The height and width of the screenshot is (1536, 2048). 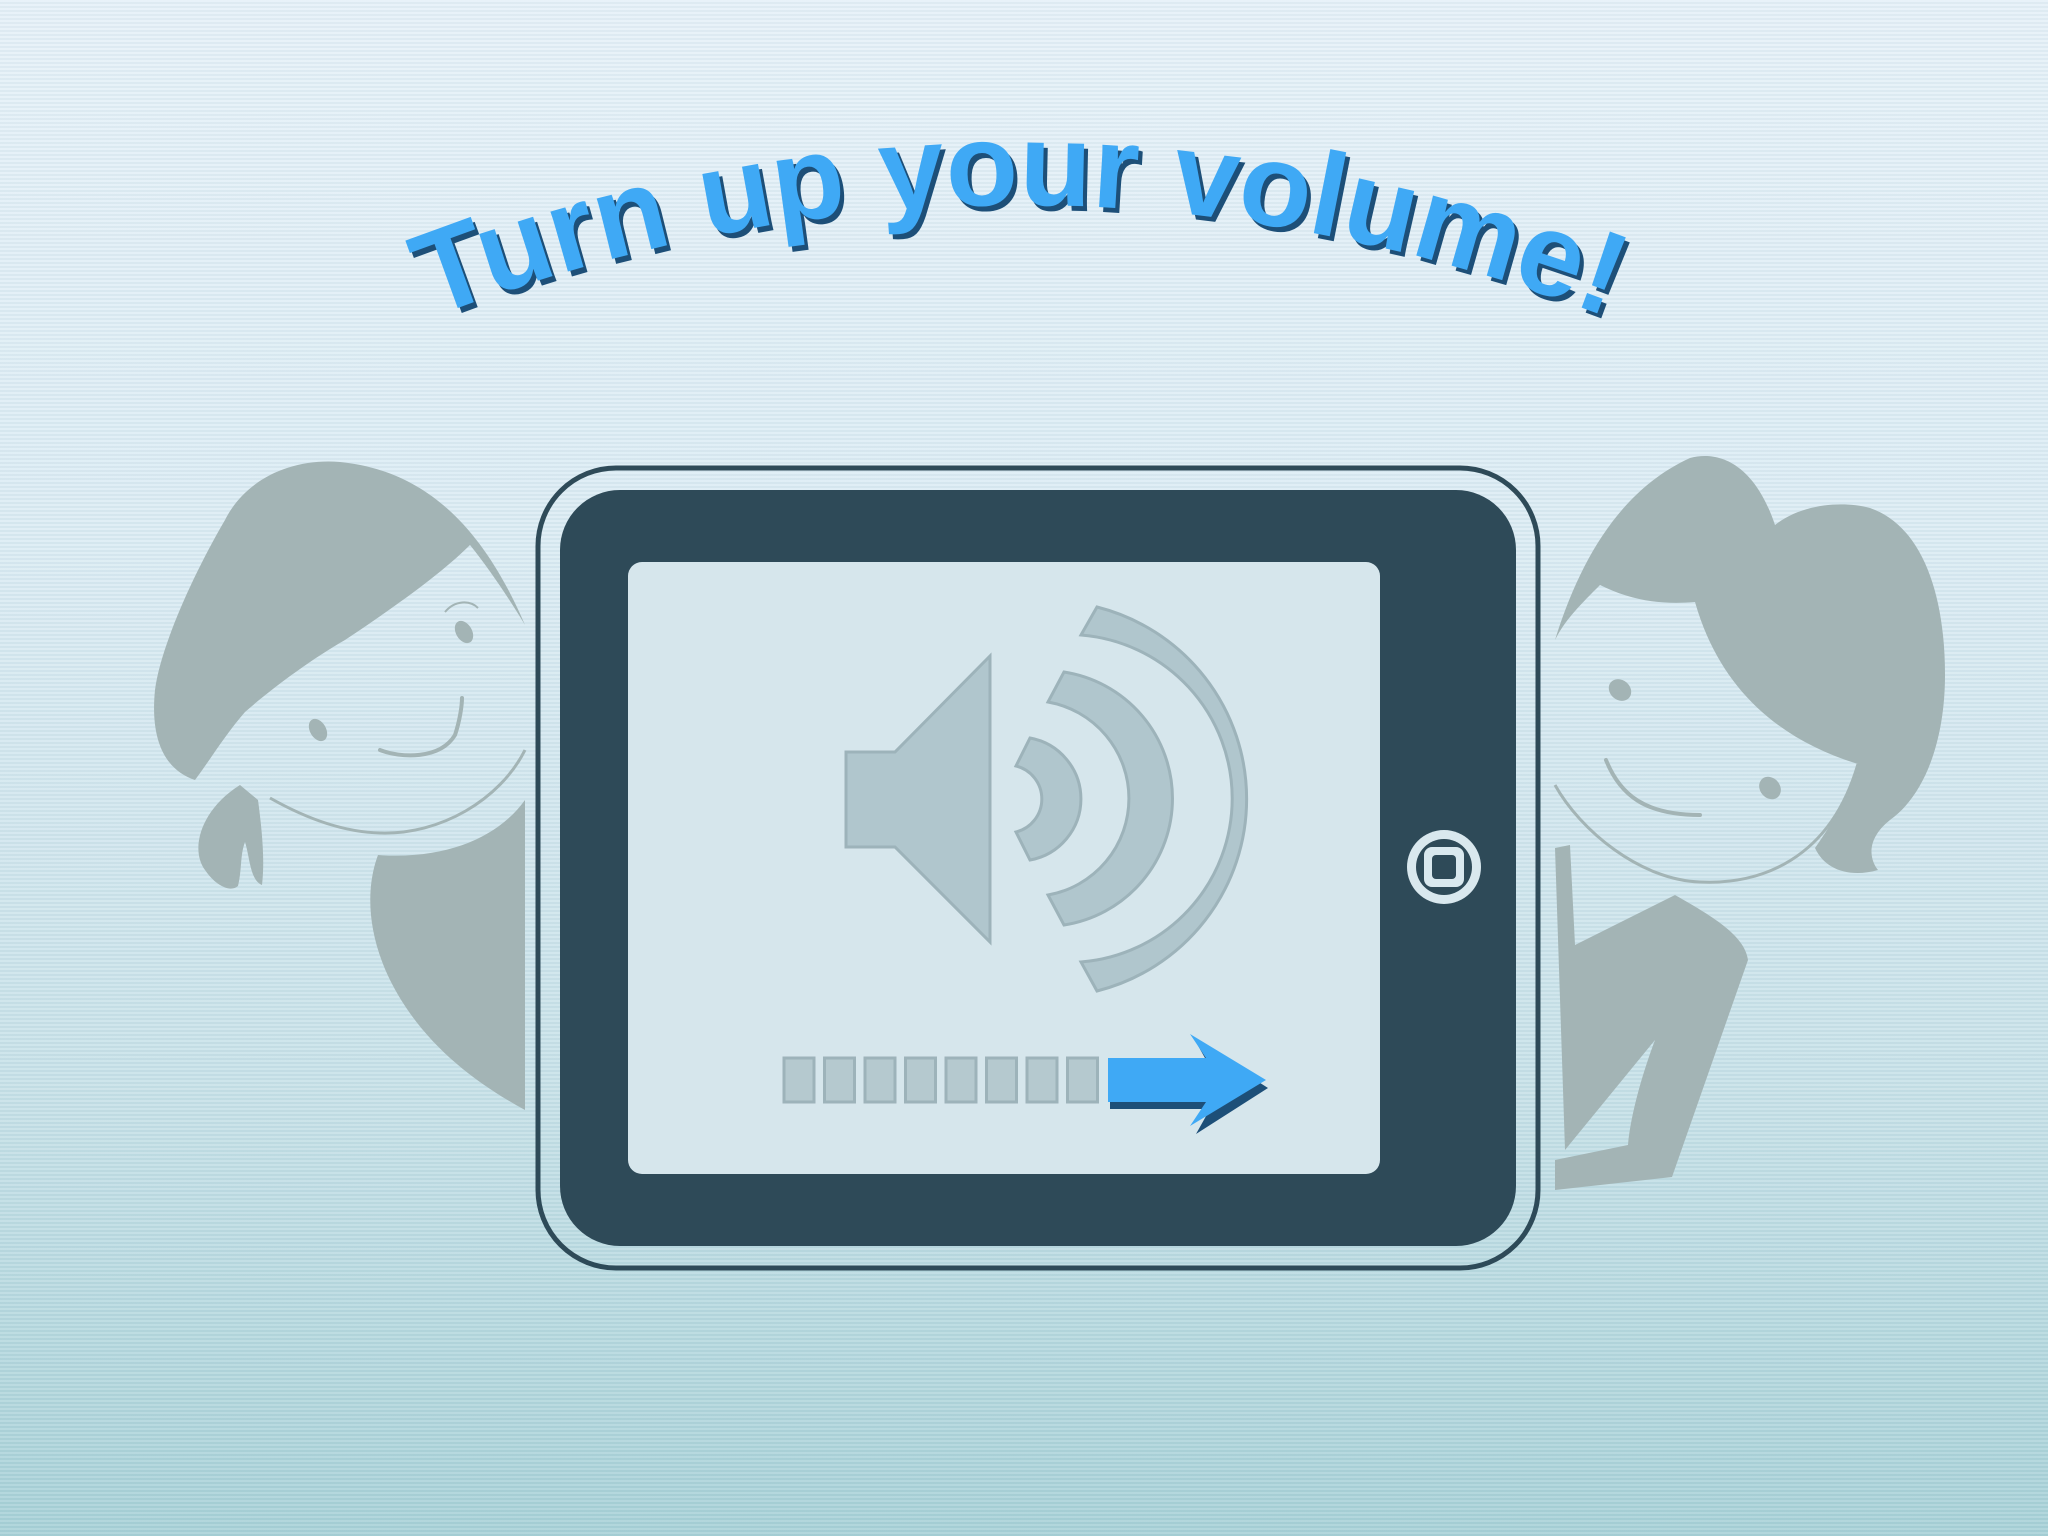 I want to click on girl-eye-left, so click(x=318, y=730).